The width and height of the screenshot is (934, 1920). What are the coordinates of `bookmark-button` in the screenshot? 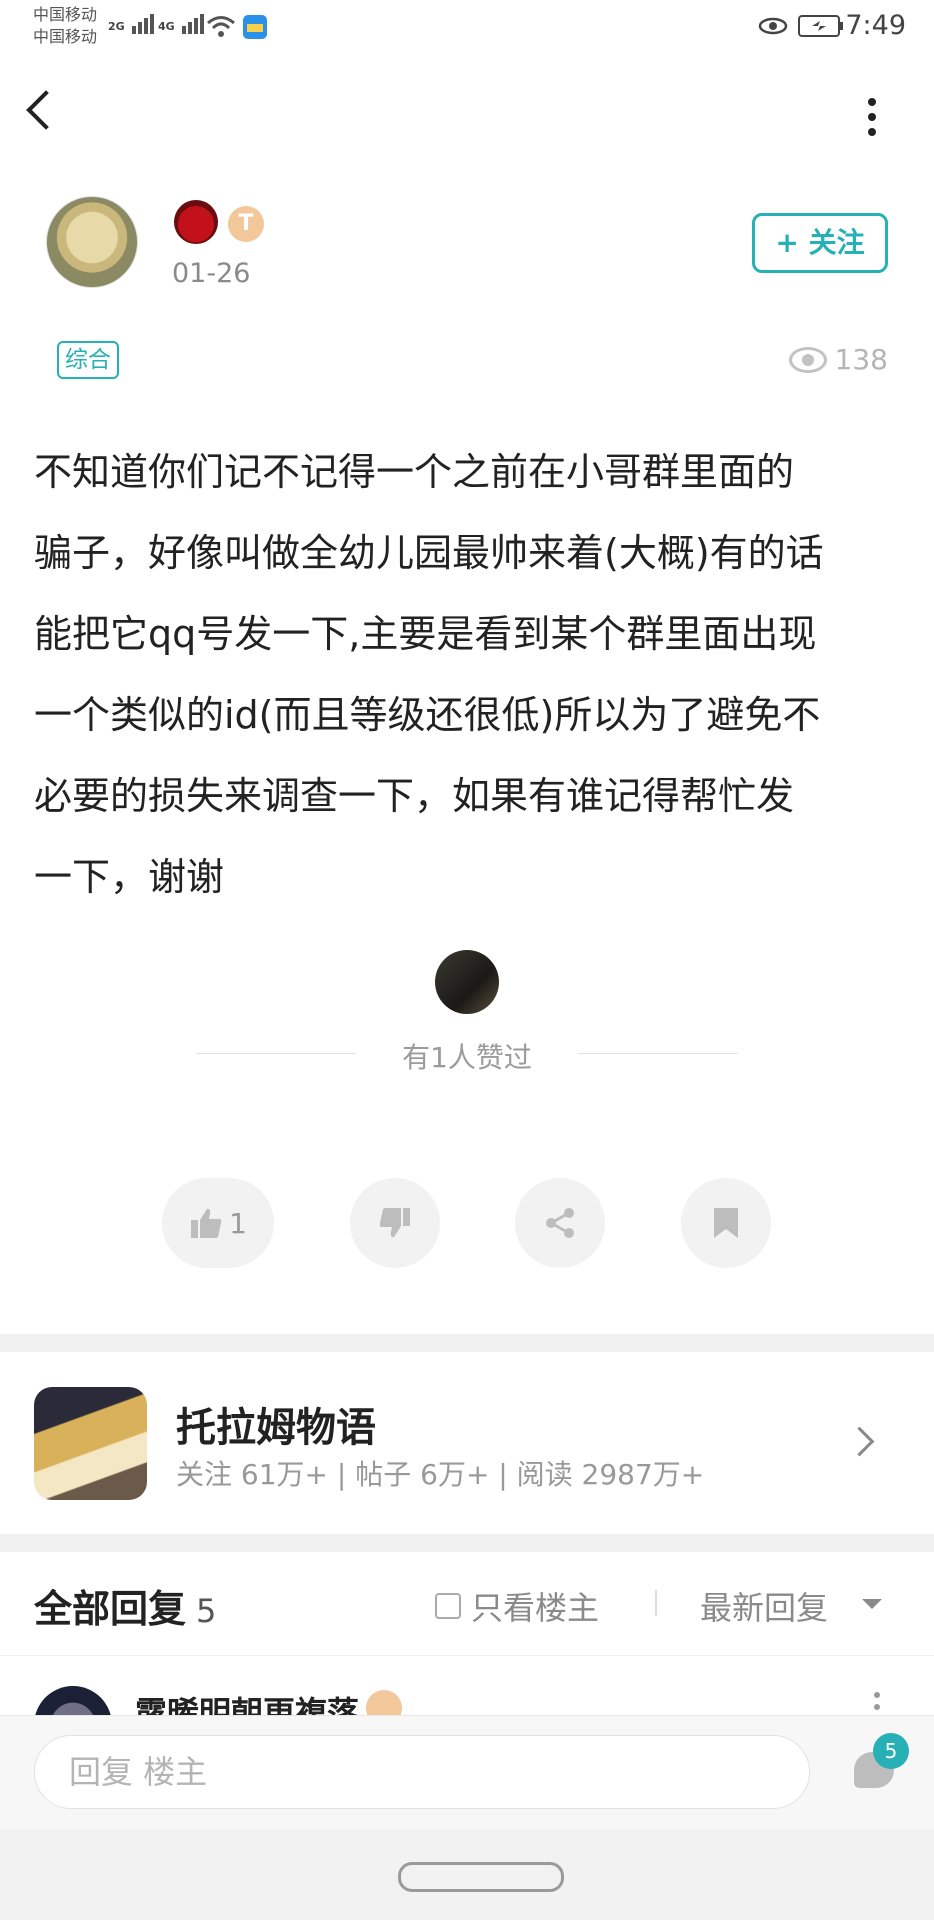 It's located at (726, 1223).